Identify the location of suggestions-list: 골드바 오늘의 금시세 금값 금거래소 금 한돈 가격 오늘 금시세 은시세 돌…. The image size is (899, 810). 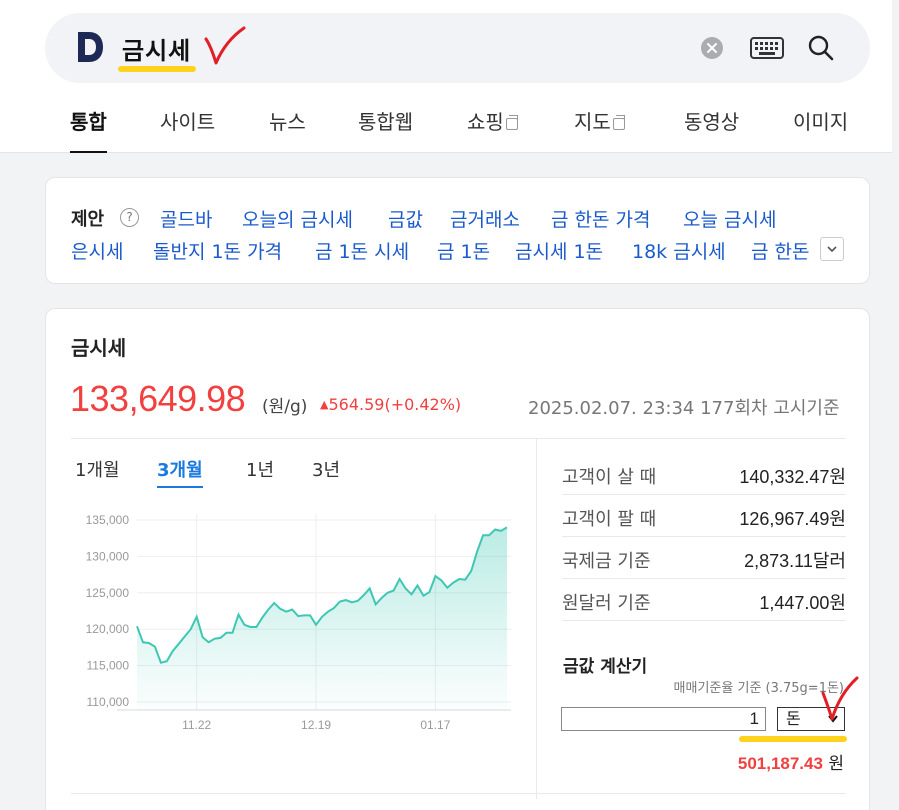
(432, 231).